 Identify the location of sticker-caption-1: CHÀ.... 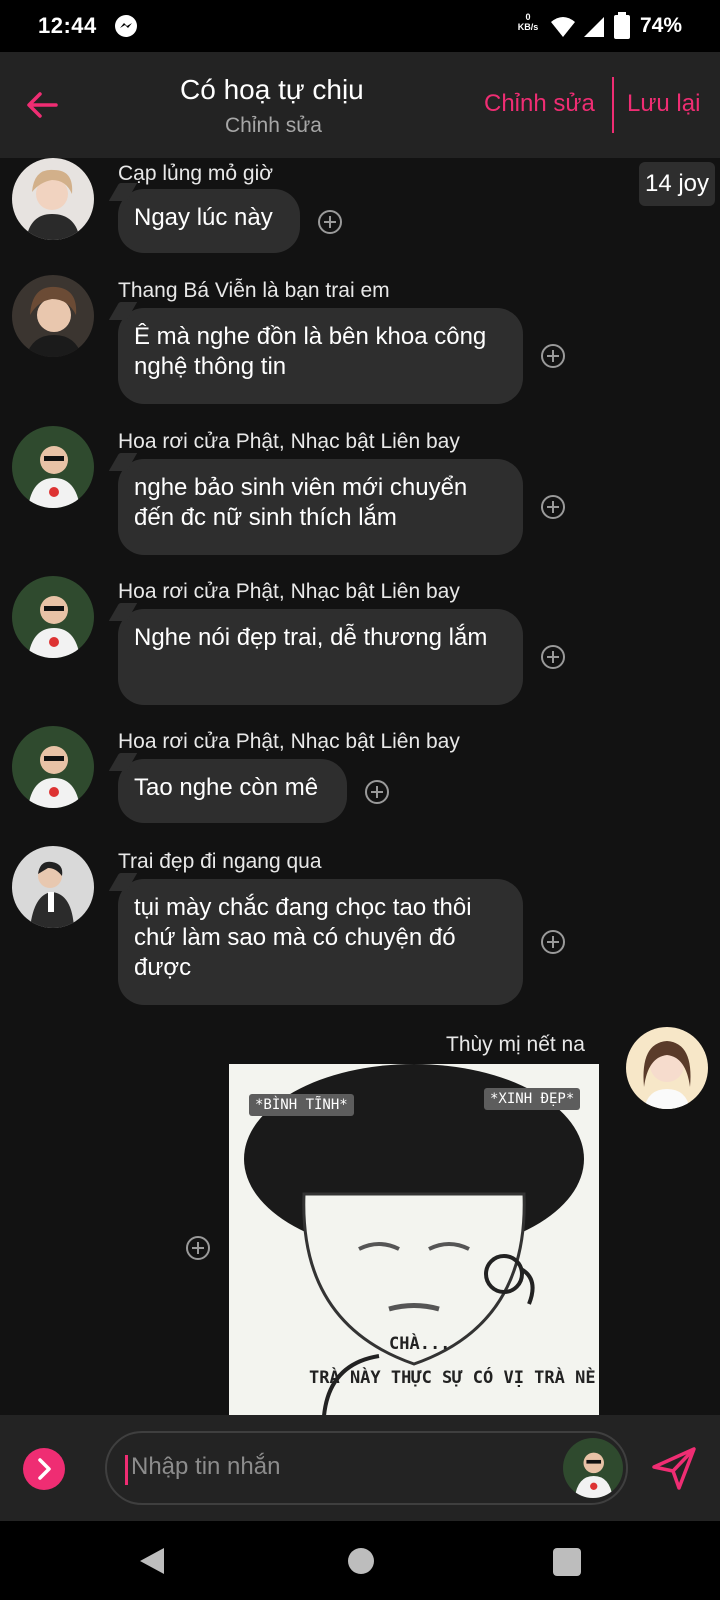
(420, 1344).